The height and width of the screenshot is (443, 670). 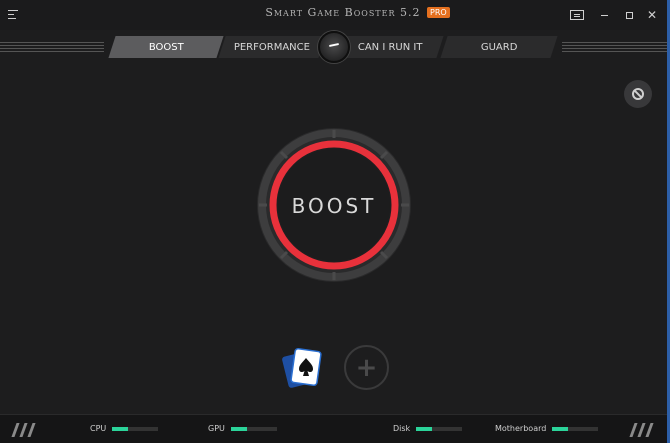 What do you see at coordinates (629, 15) in the screenshot?
I see `maximize-icon` at bounding box center [629, 15].